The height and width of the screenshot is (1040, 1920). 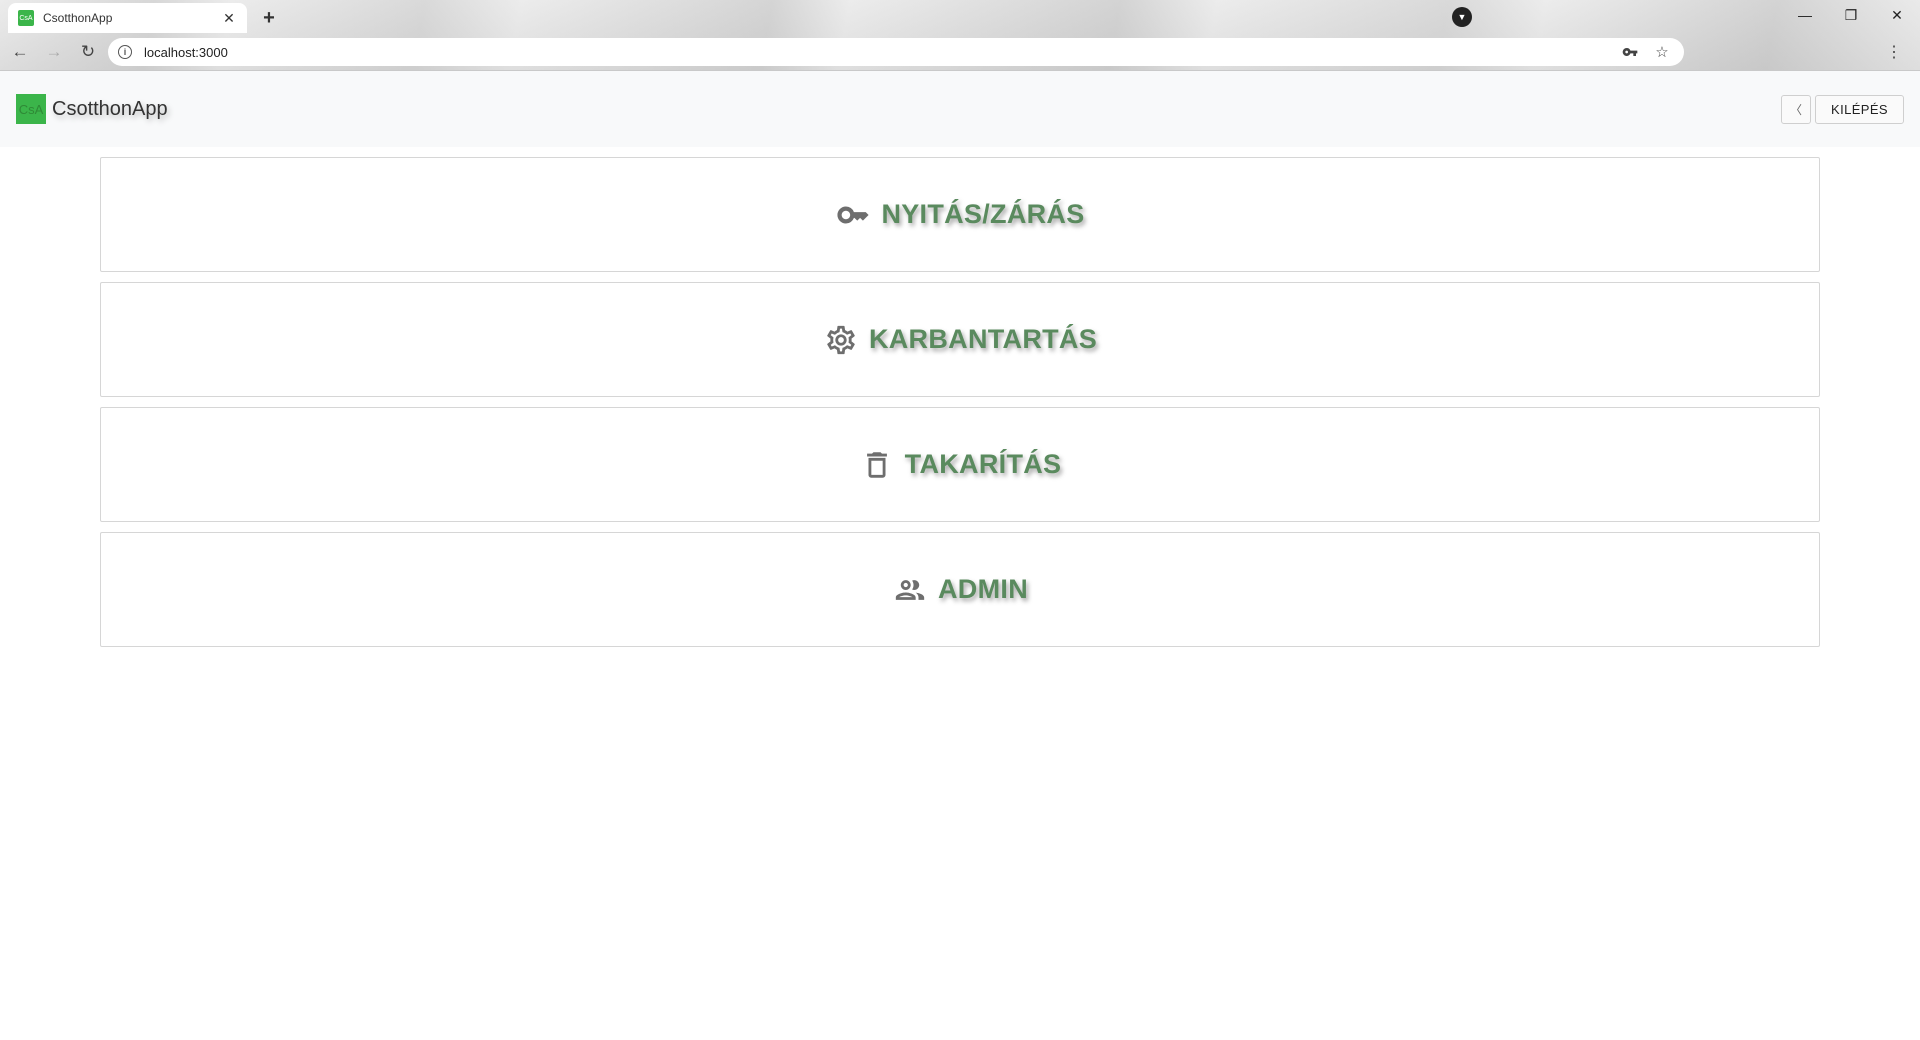 I want to click on menu-card-label: NYITÁS/ZÁRÁS, so click(x=983, y=214).